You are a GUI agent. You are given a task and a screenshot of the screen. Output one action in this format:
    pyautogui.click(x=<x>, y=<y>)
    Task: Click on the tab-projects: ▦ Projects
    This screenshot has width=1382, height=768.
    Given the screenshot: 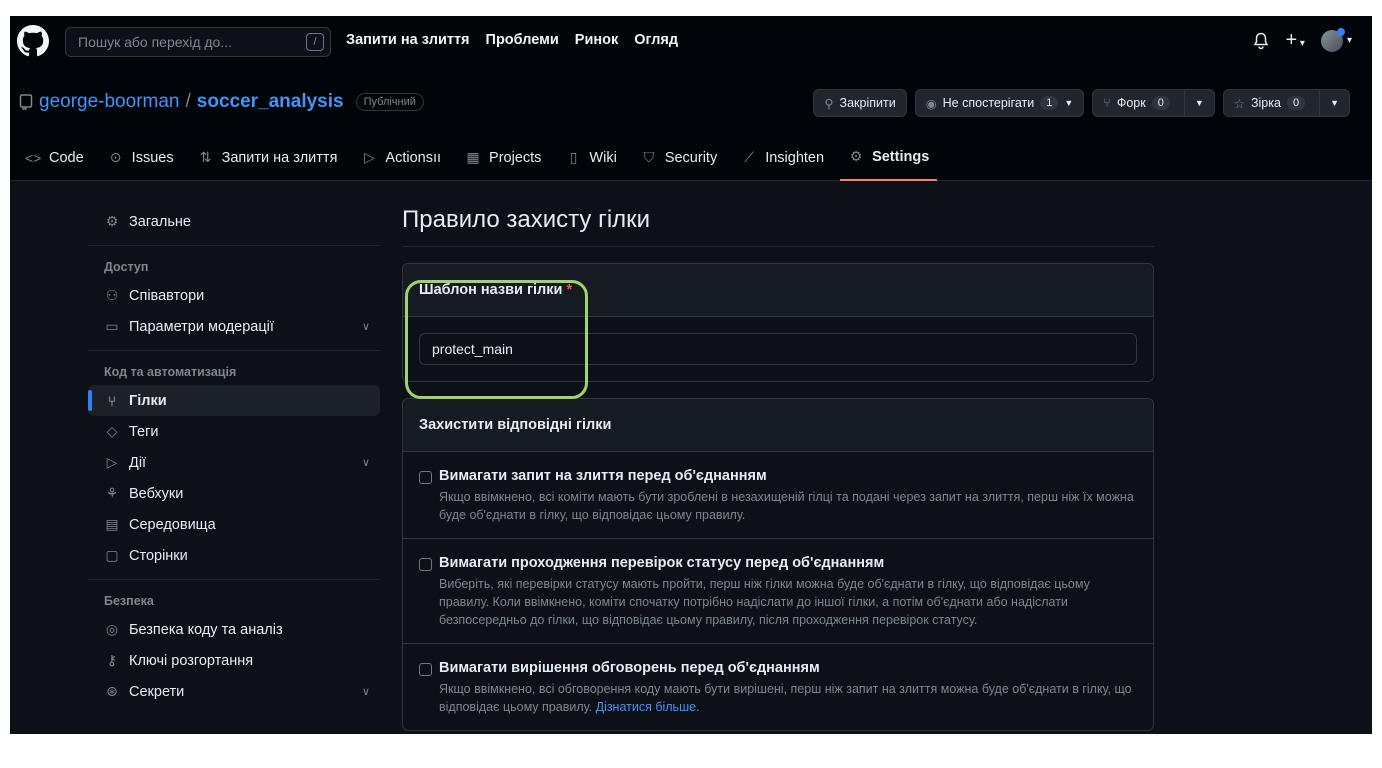 What is the action you would take?
    pyautogui.click(x=503, y=164)
    